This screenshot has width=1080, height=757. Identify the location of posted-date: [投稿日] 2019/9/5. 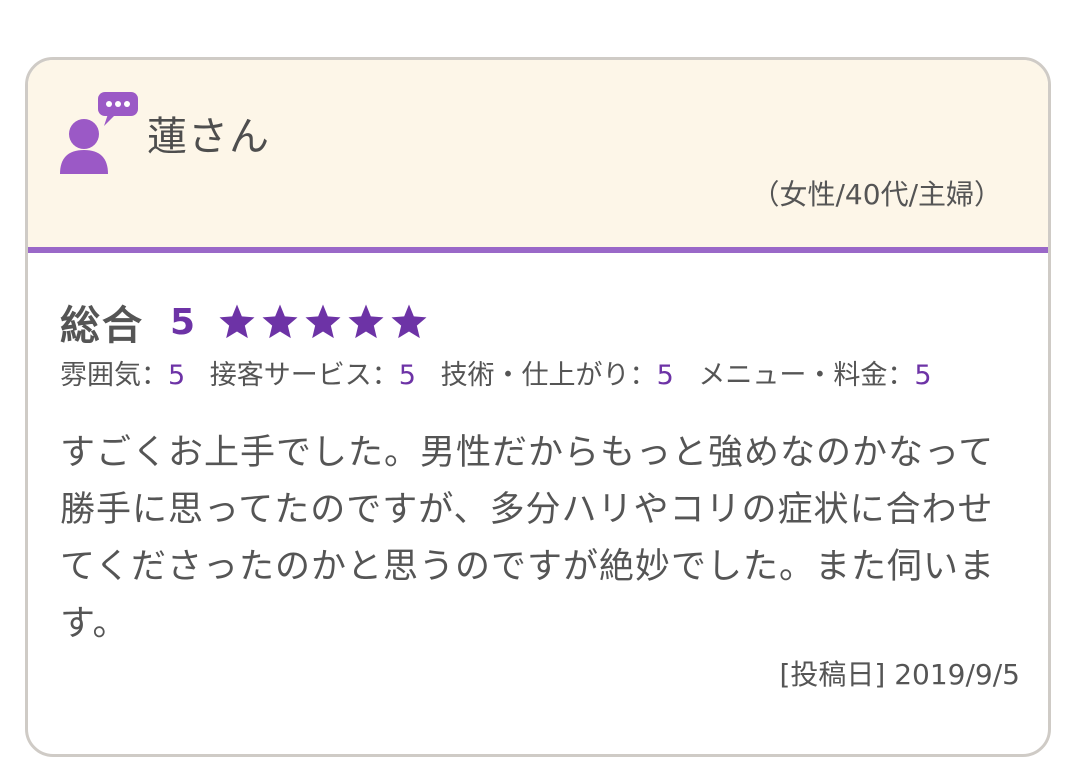
(899, 674).